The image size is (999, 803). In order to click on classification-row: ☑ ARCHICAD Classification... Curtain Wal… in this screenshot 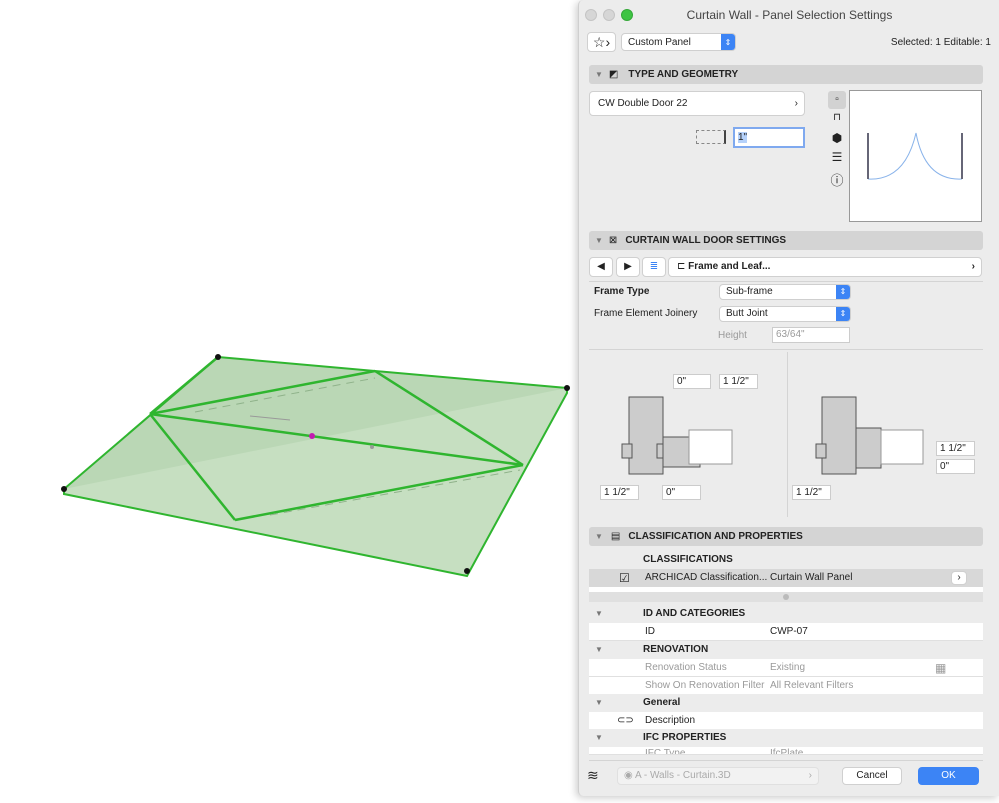, I will do `click(786, 578)`.